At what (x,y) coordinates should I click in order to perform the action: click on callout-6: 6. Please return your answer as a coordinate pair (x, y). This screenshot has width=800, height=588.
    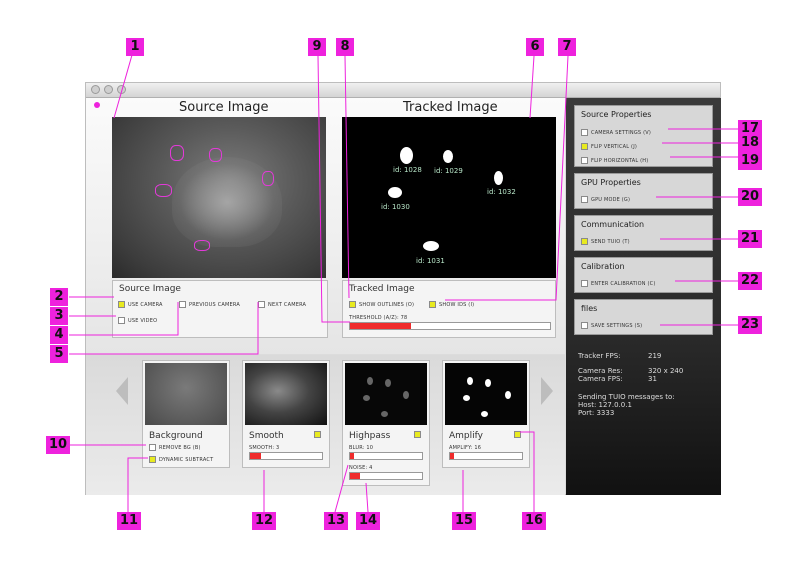
    Looking at the image, I should click on (535, 47).